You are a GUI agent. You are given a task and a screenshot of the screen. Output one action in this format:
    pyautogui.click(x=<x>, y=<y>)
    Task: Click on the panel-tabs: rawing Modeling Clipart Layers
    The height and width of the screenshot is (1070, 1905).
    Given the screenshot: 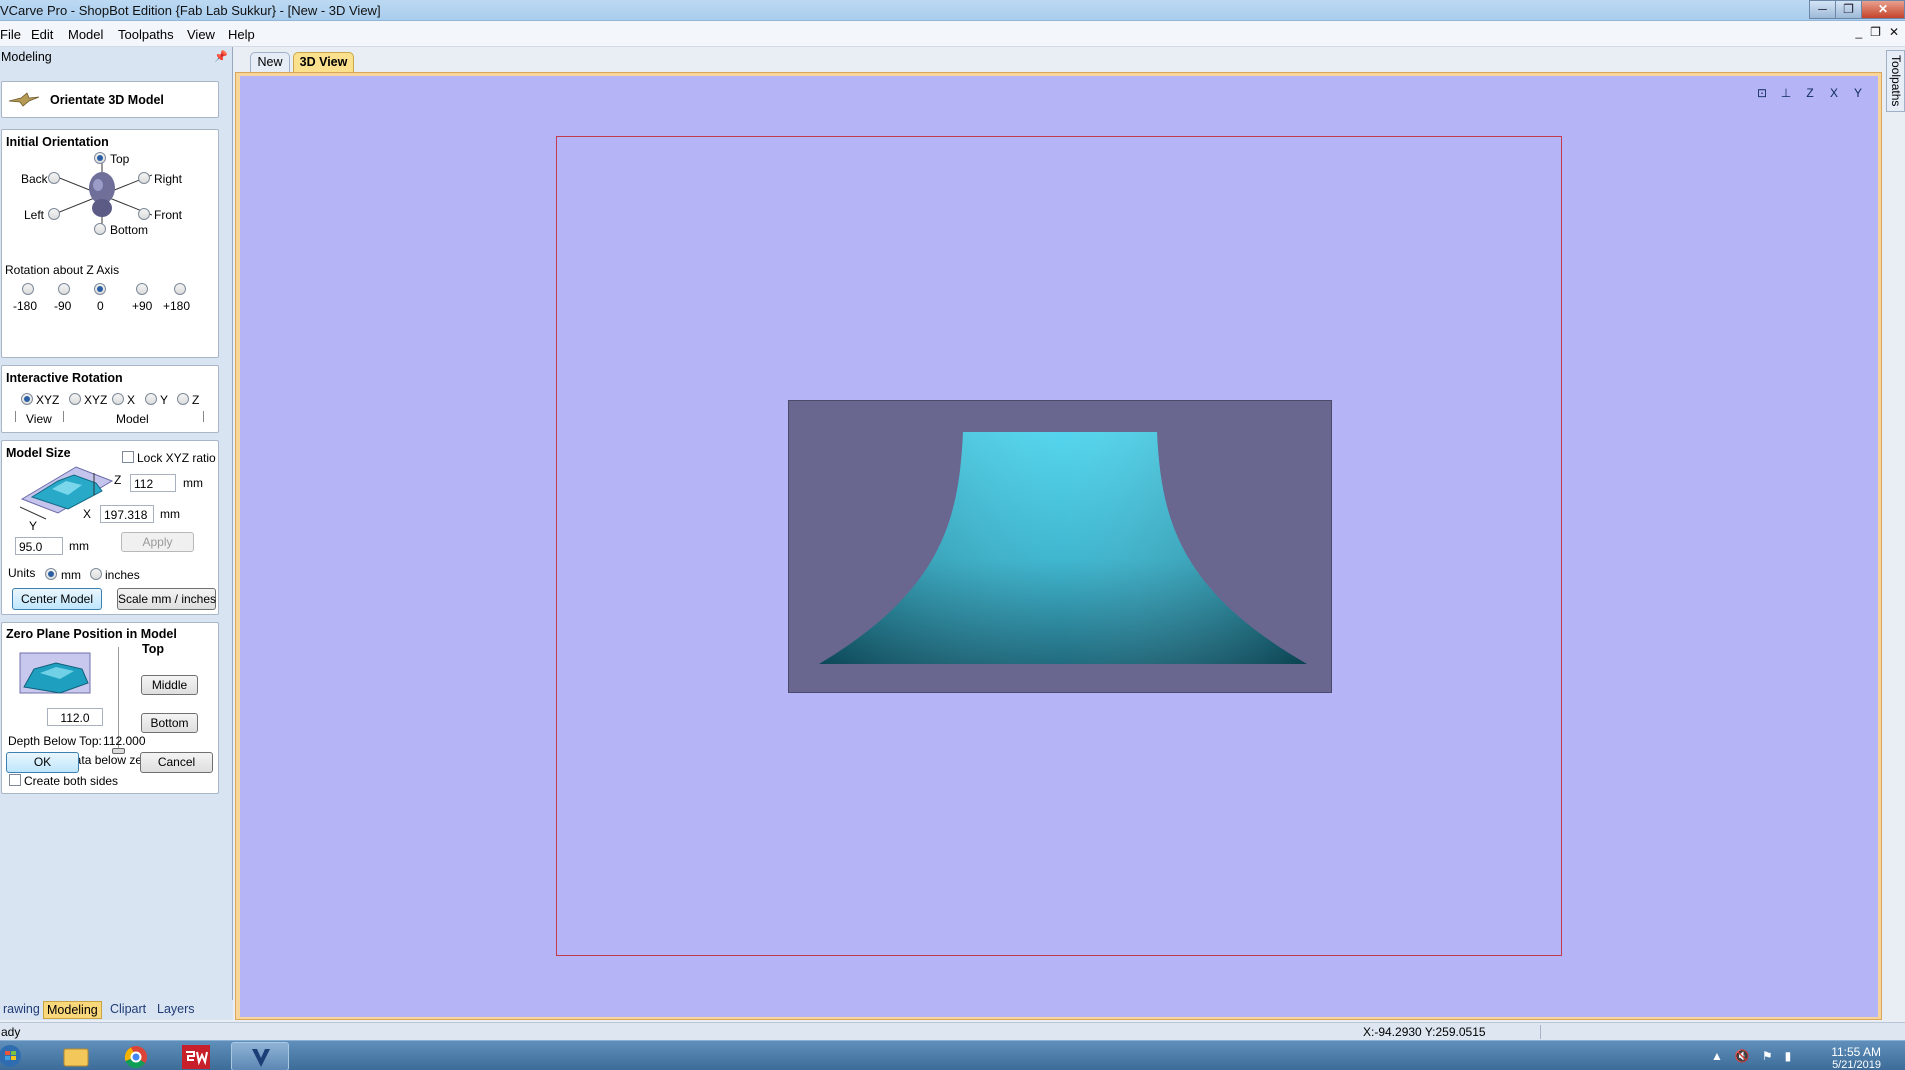 What is the action you would take?
    pyautogui.click(x=116, y=1010)
    